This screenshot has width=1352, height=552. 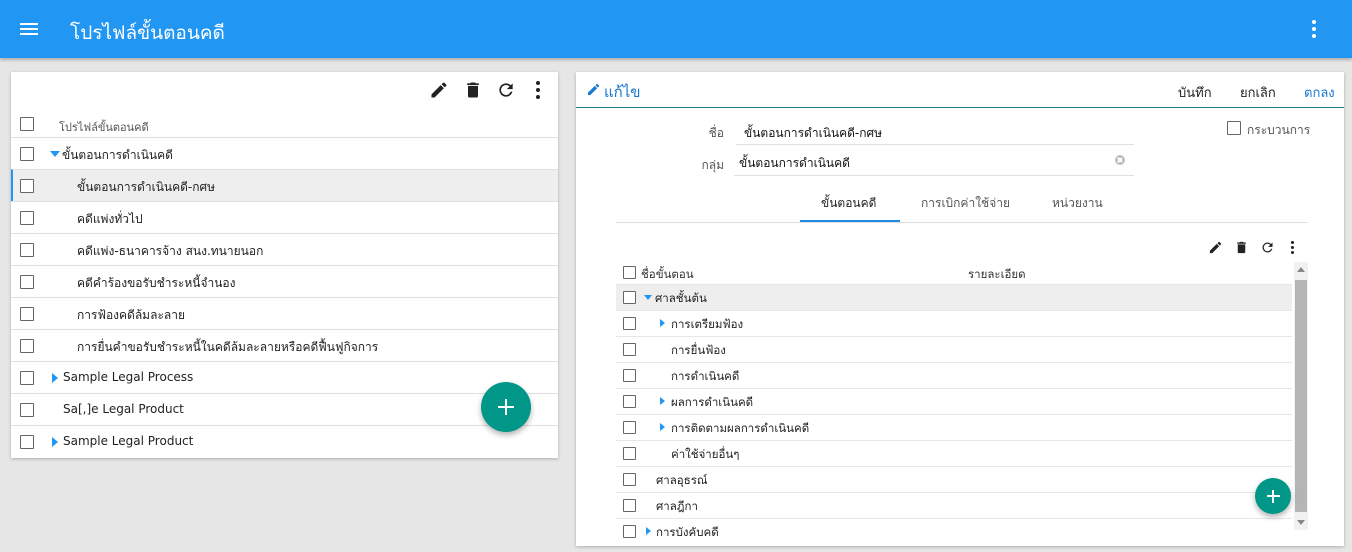 I want to click on name-field-underline, so click(x=935, y=144).